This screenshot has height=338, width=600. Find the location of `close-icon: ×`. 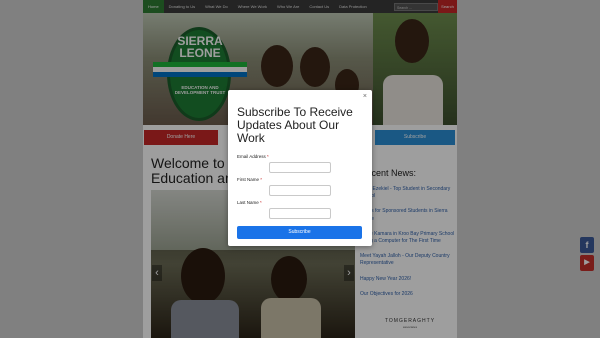

close-icon: × is located at coordinates (365, 97).